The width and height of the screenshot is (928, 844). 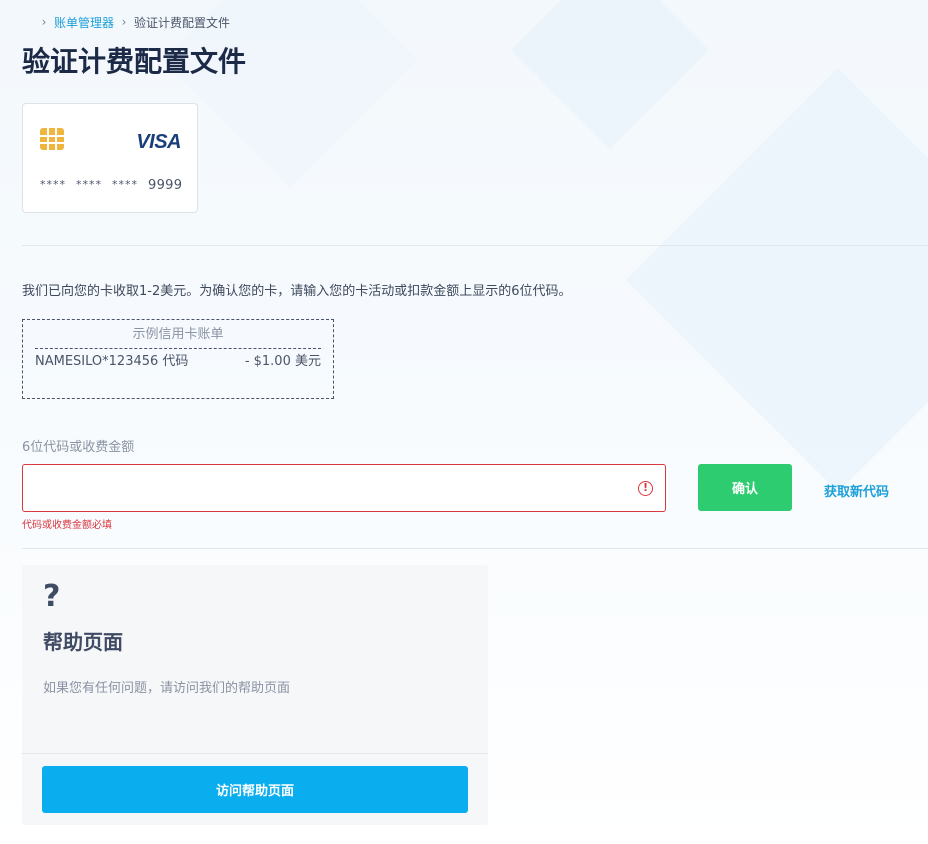 What do you see at coordinates (83, 642) in the screenshot?
I see `help-title: 帮助页面` at bounding box center [83, 642].